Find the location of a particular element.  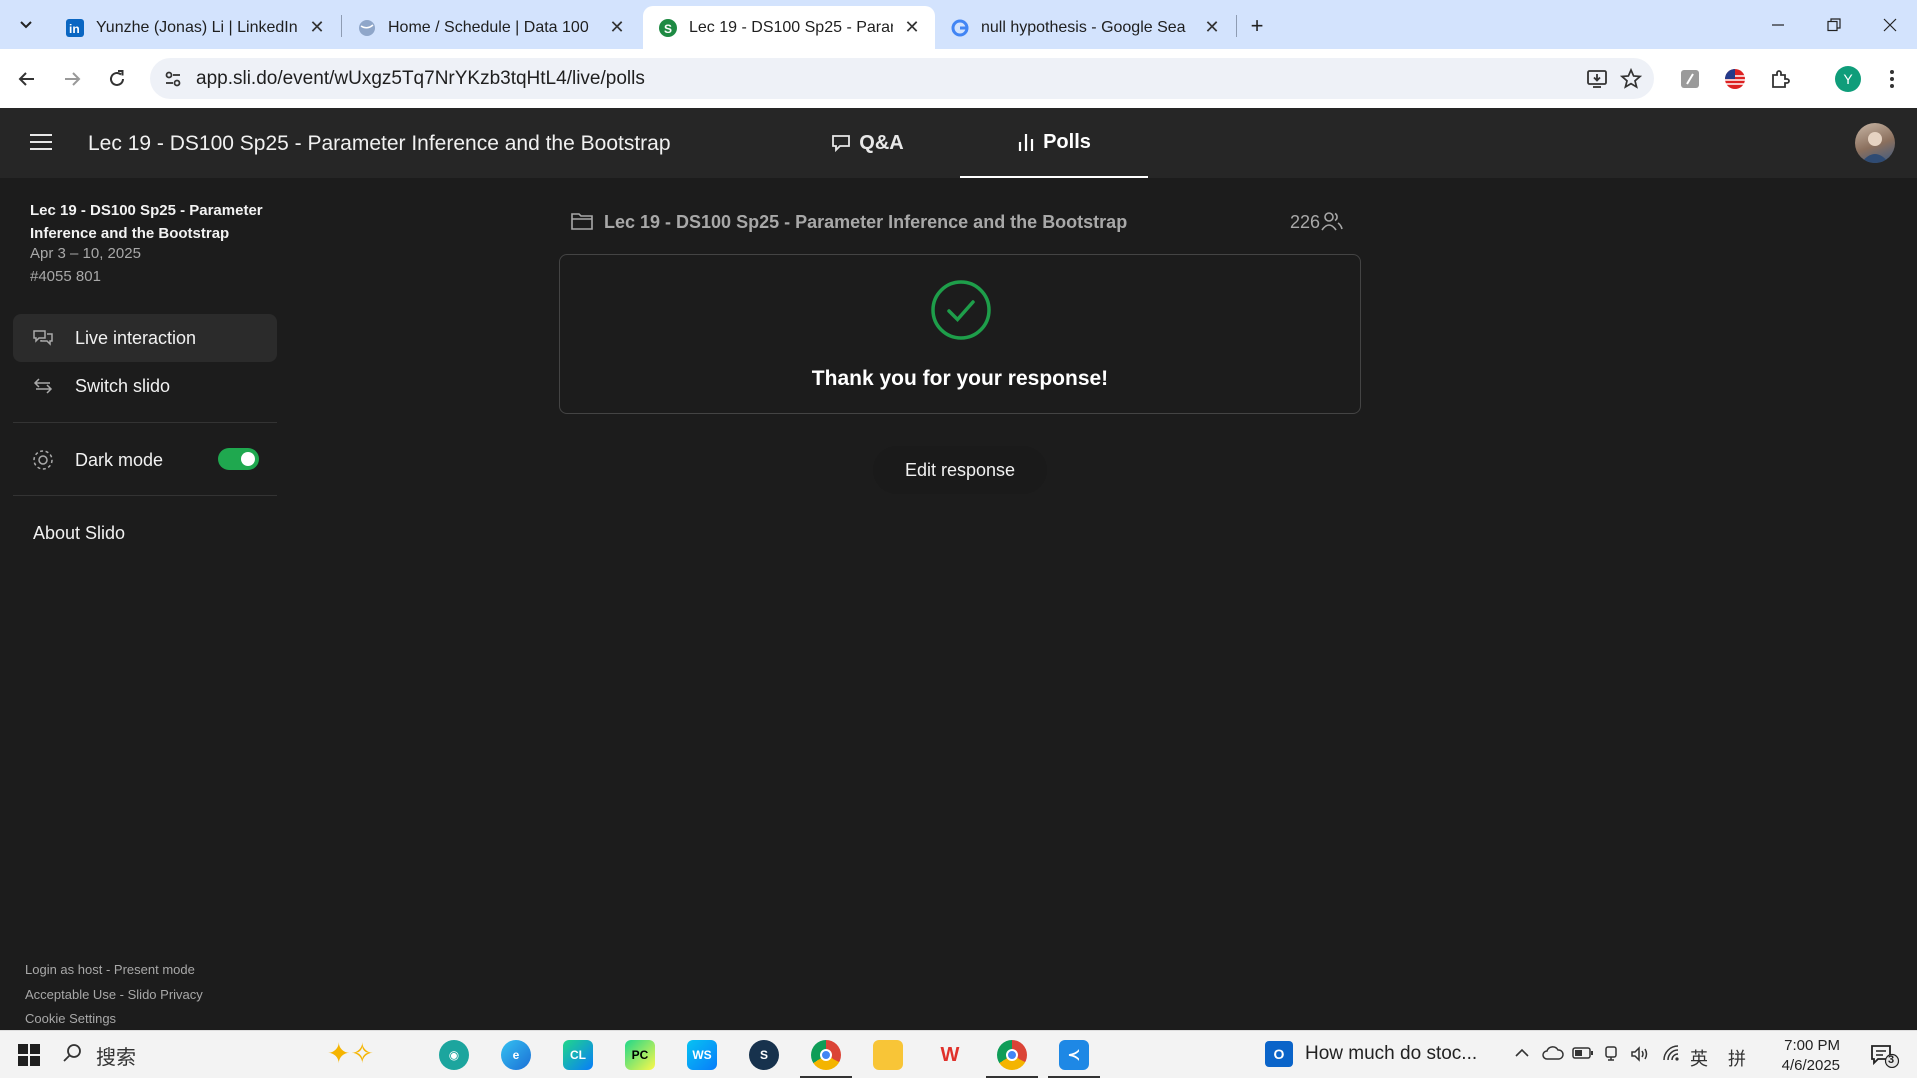

notification-center-icon: 3 is located at coordinates (1885, 1058).